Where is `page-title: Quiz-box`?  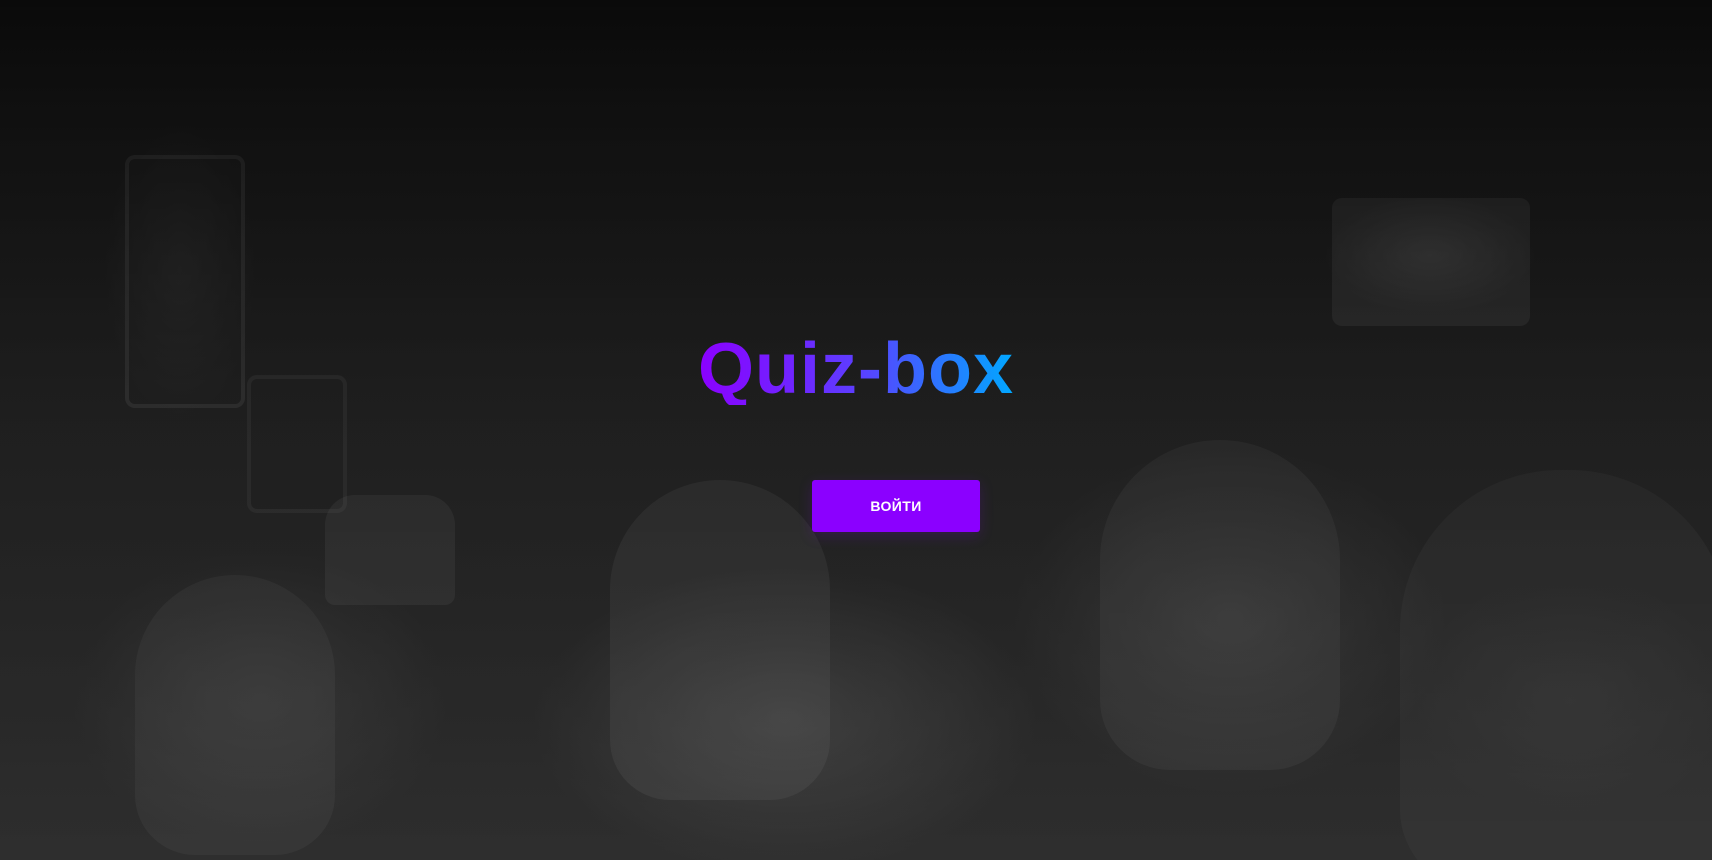
page-title: Quiz-box is located at coordinates (856, 369).